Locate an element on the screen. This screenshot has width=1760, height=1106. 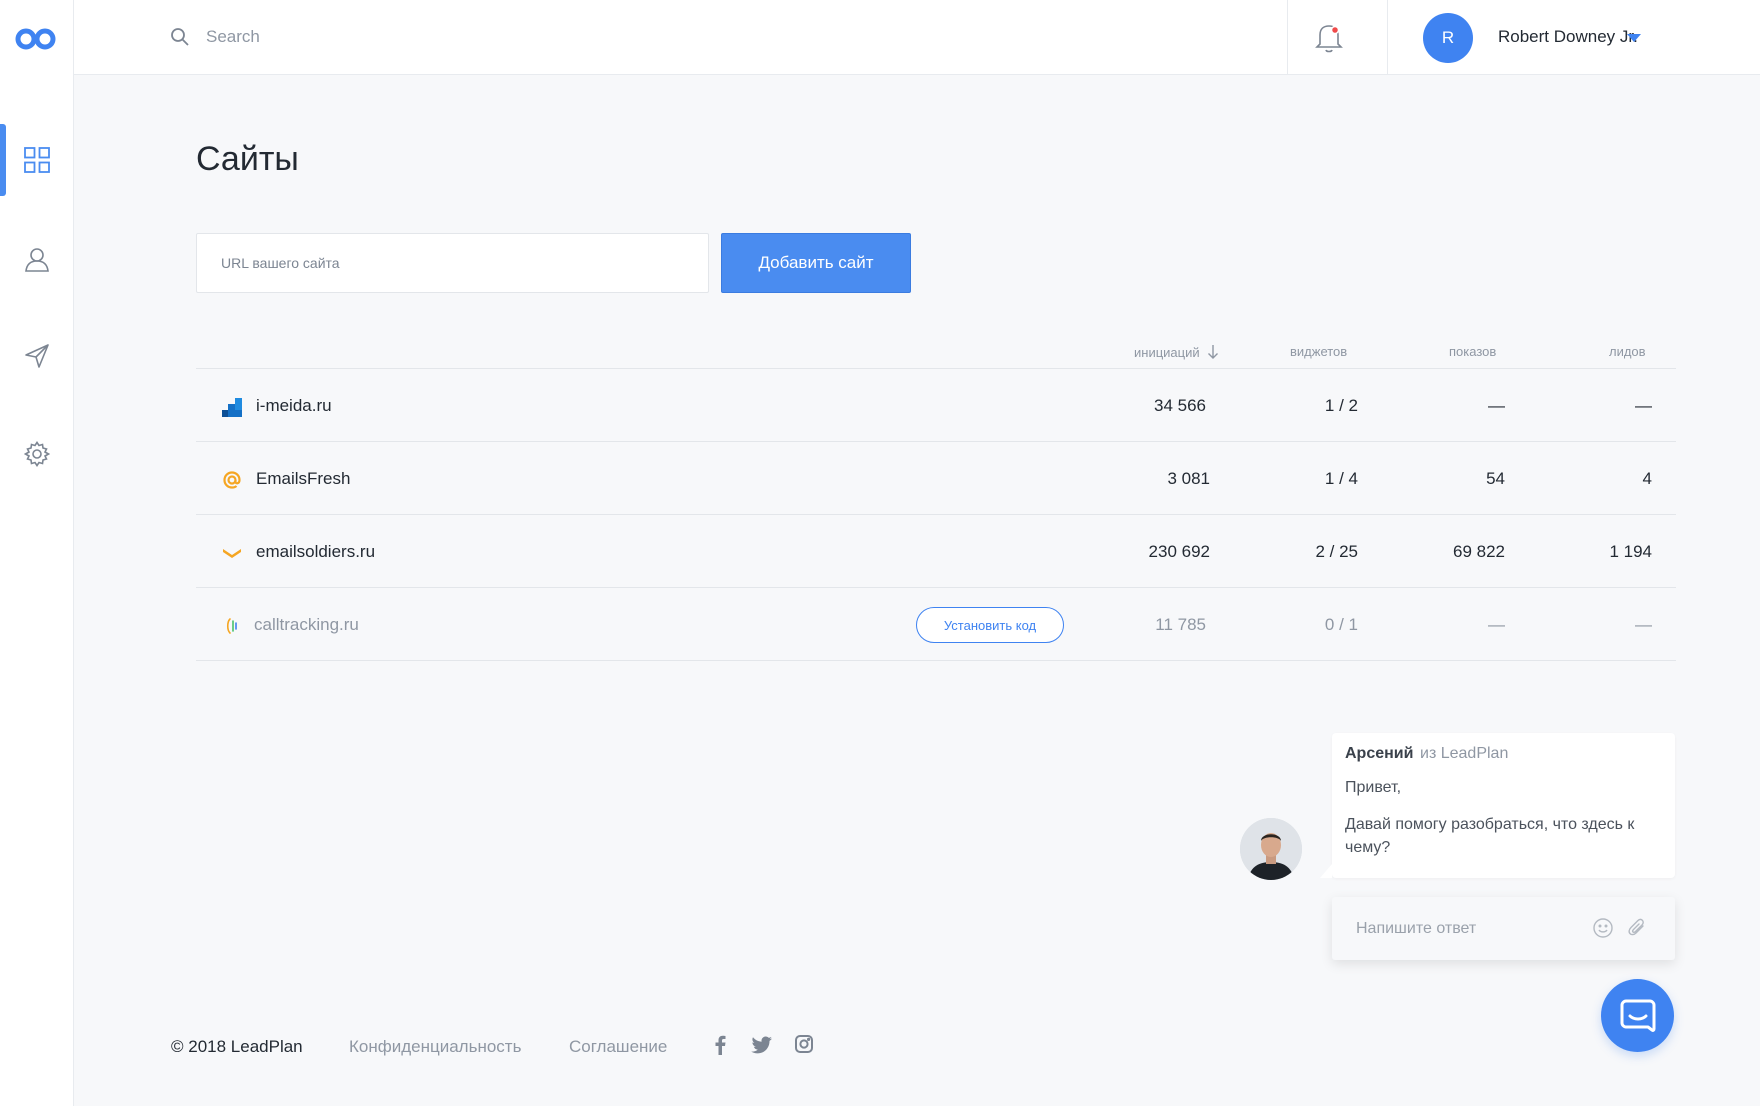
chat-greeting: Привет, is located at coordinates (1373, 787).